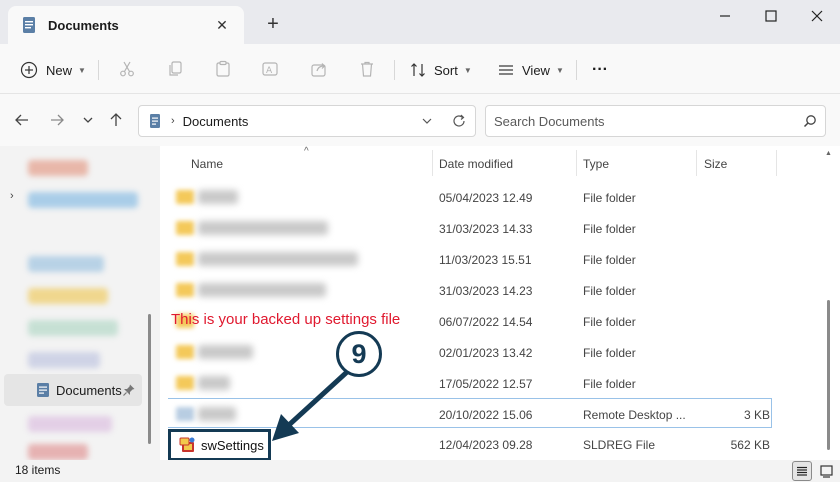  I want to click on column-header-type: Type, so click(596, 164).